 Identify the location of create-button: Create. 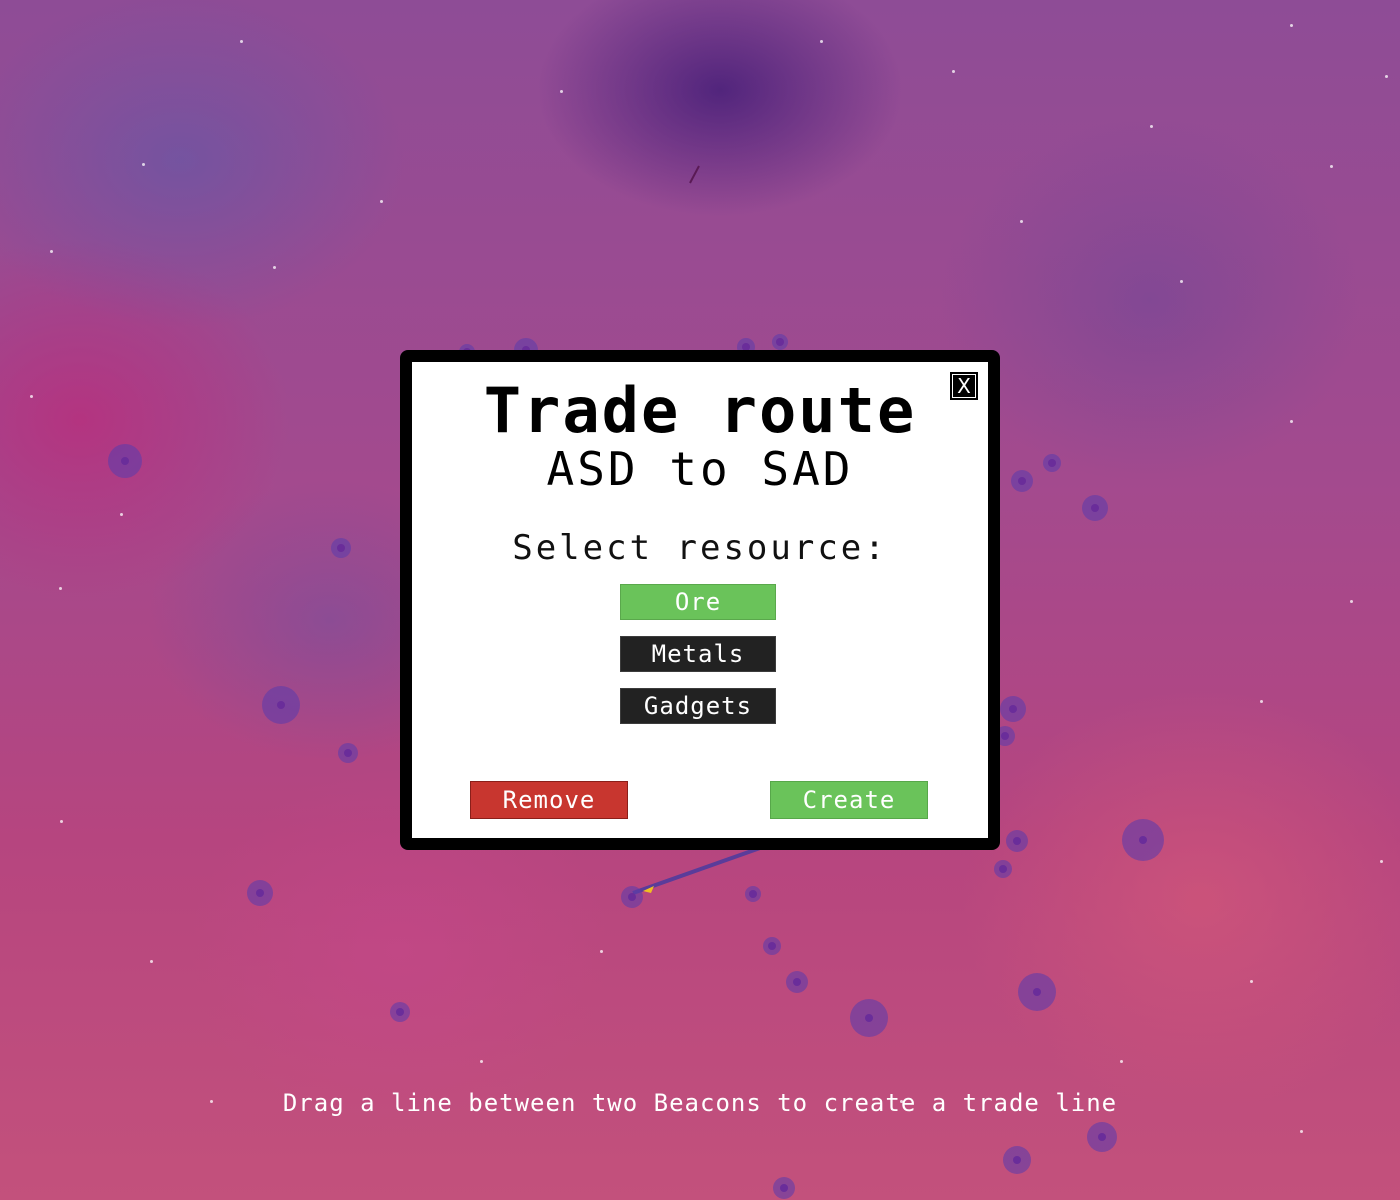
(849, 800).